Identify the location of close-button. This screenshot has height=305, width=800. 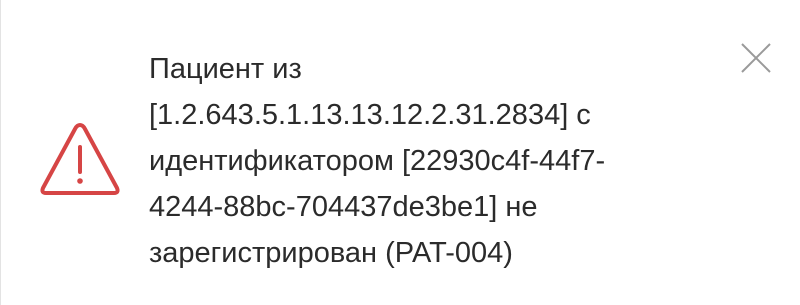
(756, 60).